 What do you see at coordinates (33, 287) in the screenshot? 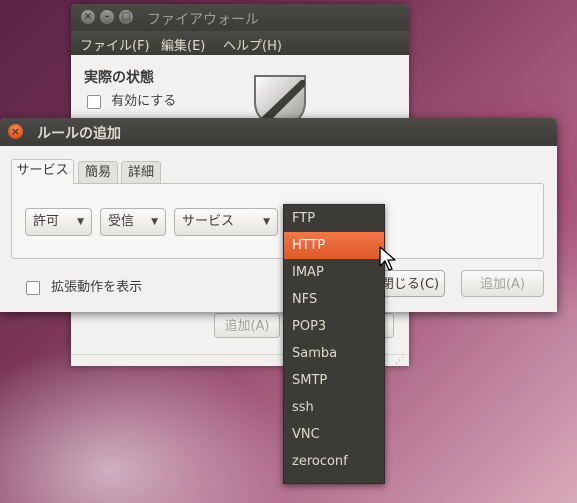
I see `expand-checkbox` at bounding box center [33, 287].